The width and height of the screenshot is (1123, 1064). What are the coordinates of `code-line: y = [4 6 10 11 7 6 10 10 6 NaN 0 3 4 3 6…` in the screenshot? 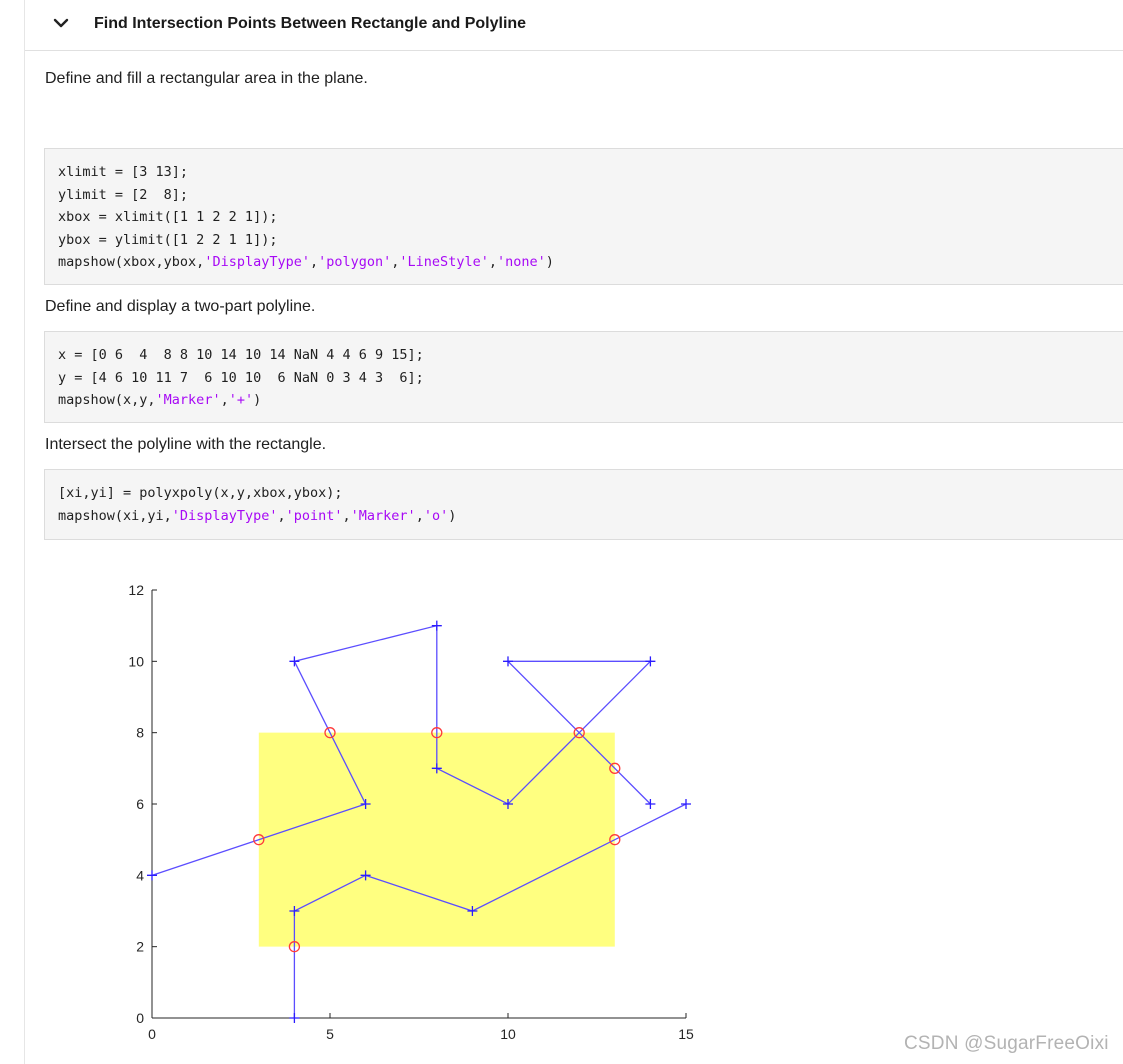 It's located at (590, 378).